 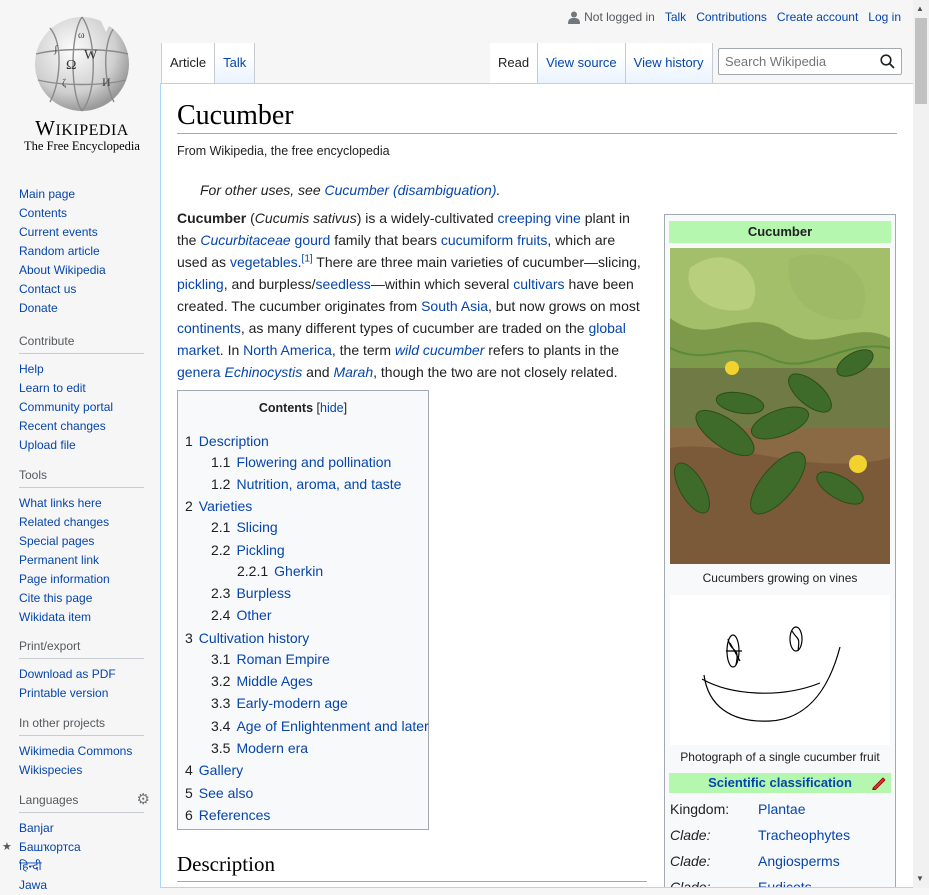 I want to click on toc-item: 3.3 Early-modern age, so click(x=279, y=703).